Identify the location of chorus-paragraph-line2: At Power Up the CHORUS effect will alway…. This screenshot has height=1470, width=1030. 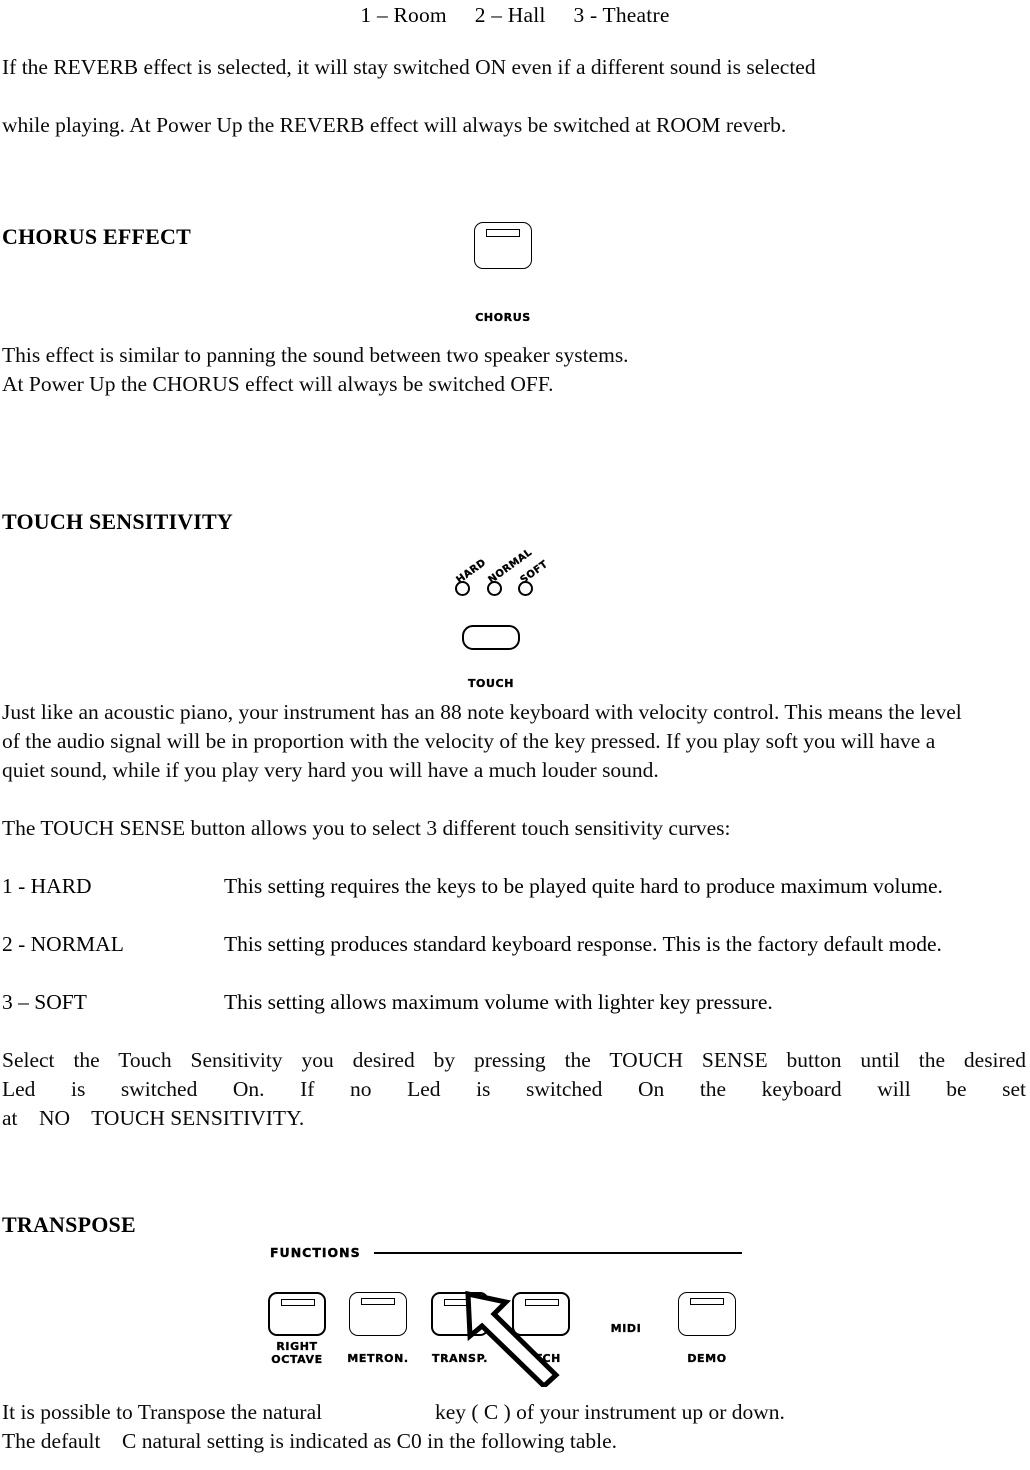
(278, 384).